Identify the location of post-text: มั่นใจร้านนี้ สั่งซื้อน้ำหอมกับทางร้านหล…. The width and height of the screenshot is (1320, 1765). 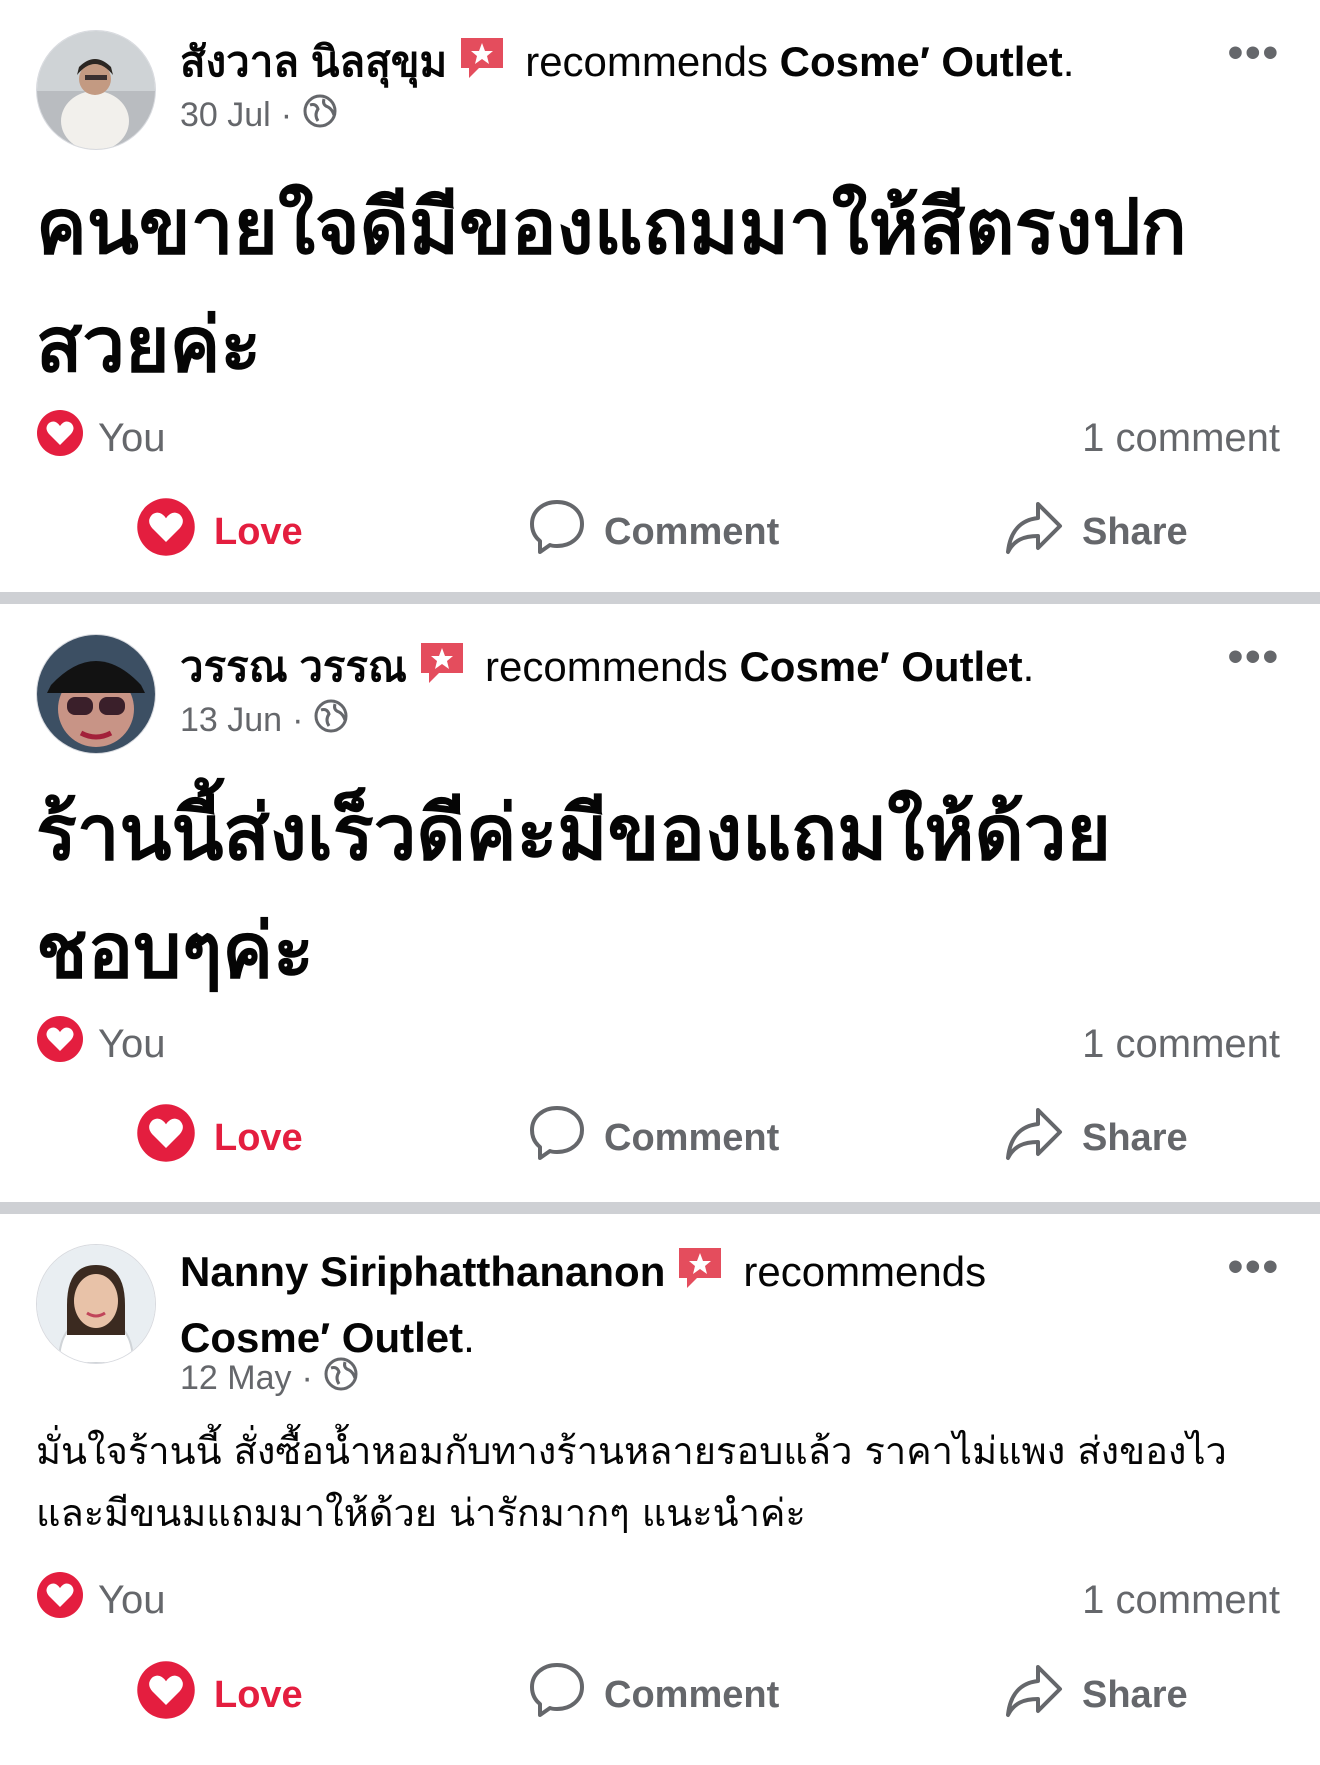
(631, 1482).